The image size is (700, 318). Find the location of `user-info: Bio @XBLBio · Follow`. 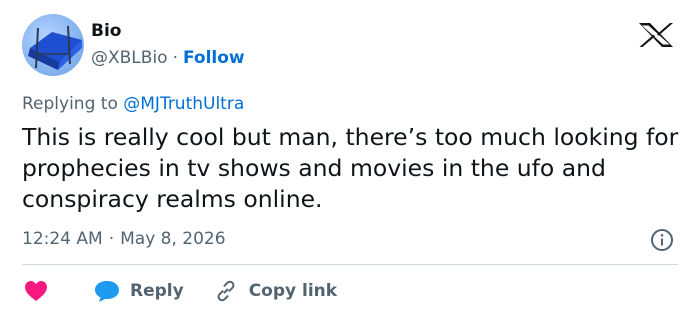

user-info: Bio @XBLBio · Follow is located at coordinates (168, 42).